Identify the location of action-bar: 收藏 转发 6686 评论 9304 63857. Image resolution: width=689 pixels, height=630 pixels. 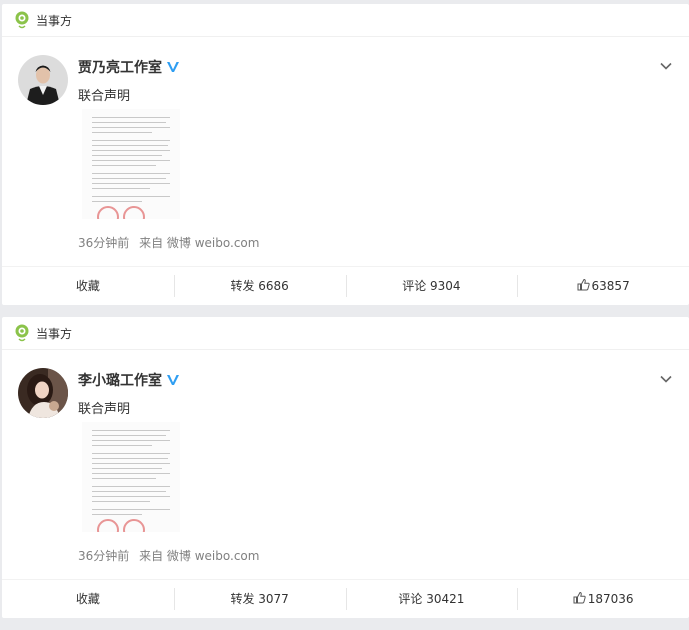
(345, 285).